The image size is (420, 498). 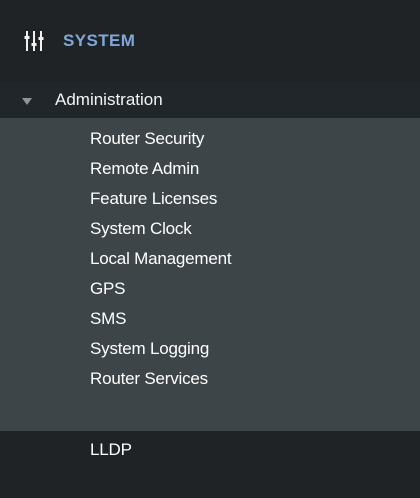 I want to click on sidebar-item-router-services: Router Services, so click(x=210, y=379).